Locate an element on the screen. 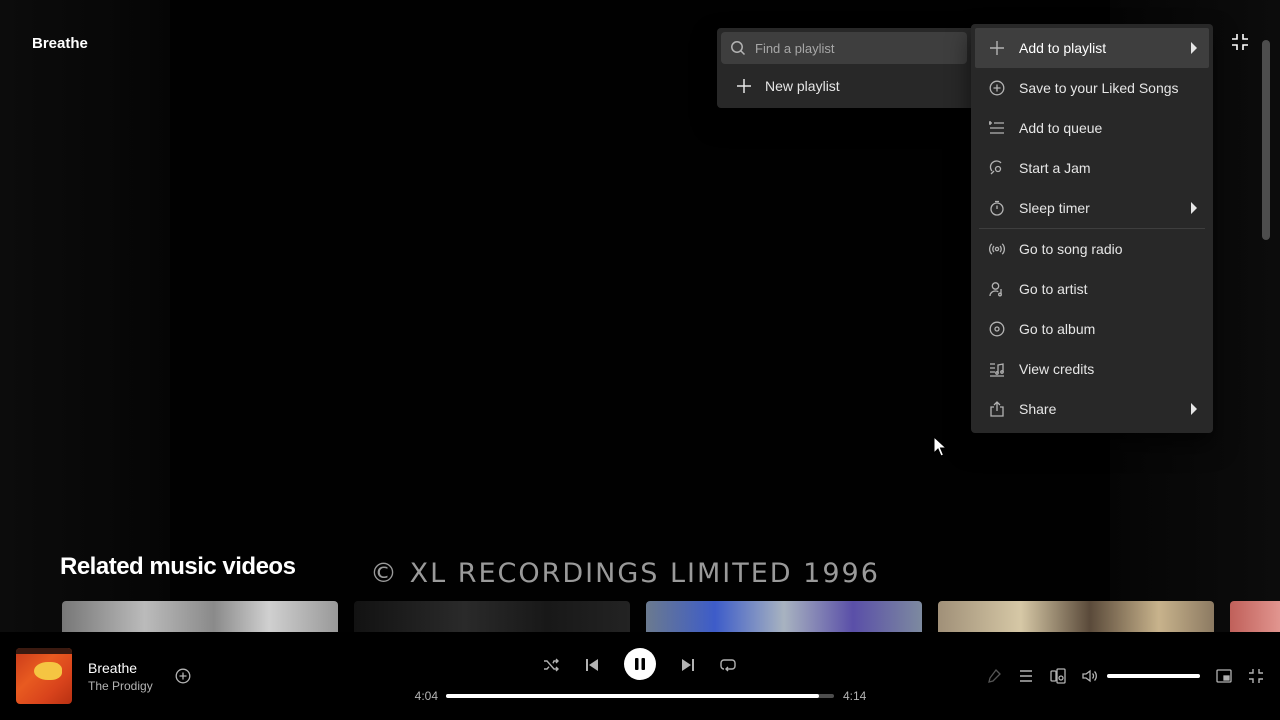  menu-item-add-to-playlist: Add to playlist is located at coordinates (1092, 48).